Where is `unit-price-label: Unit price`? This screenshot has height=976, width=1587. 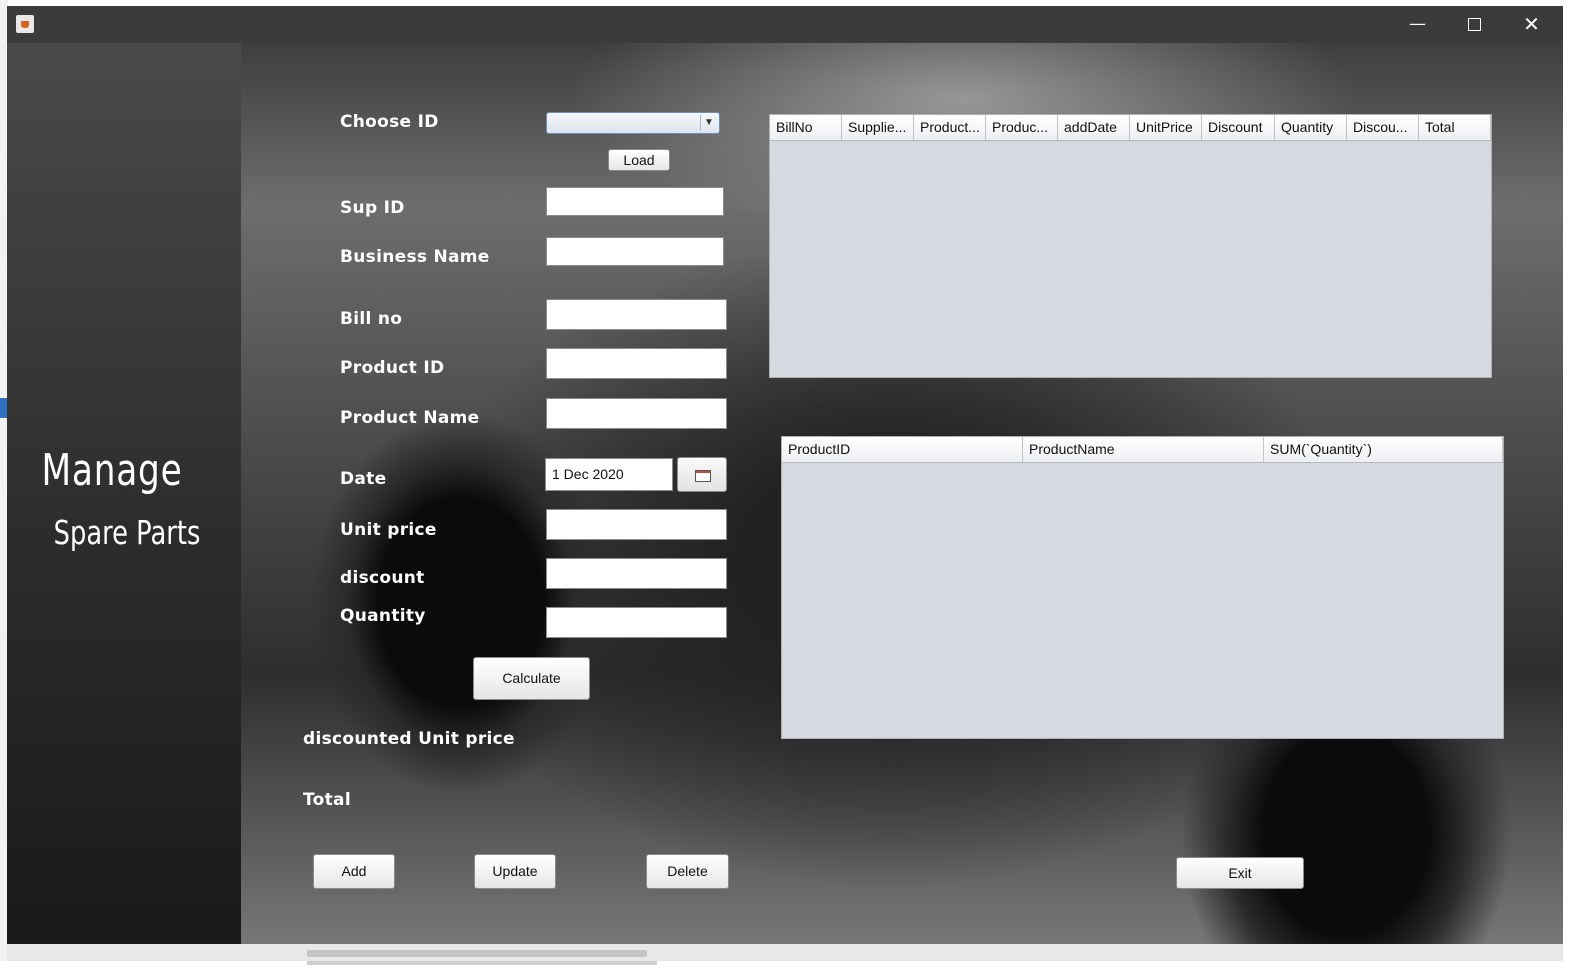
unit-price-label: Unit price is located at coordinates (388, 530).